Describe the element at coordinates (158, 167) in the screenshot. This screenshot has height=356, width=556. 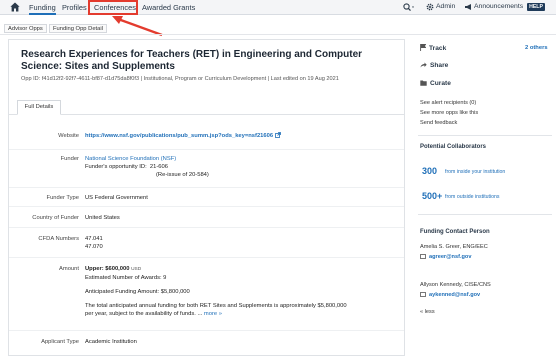
I see `funder-opp-id-value: 21-606` at that location.